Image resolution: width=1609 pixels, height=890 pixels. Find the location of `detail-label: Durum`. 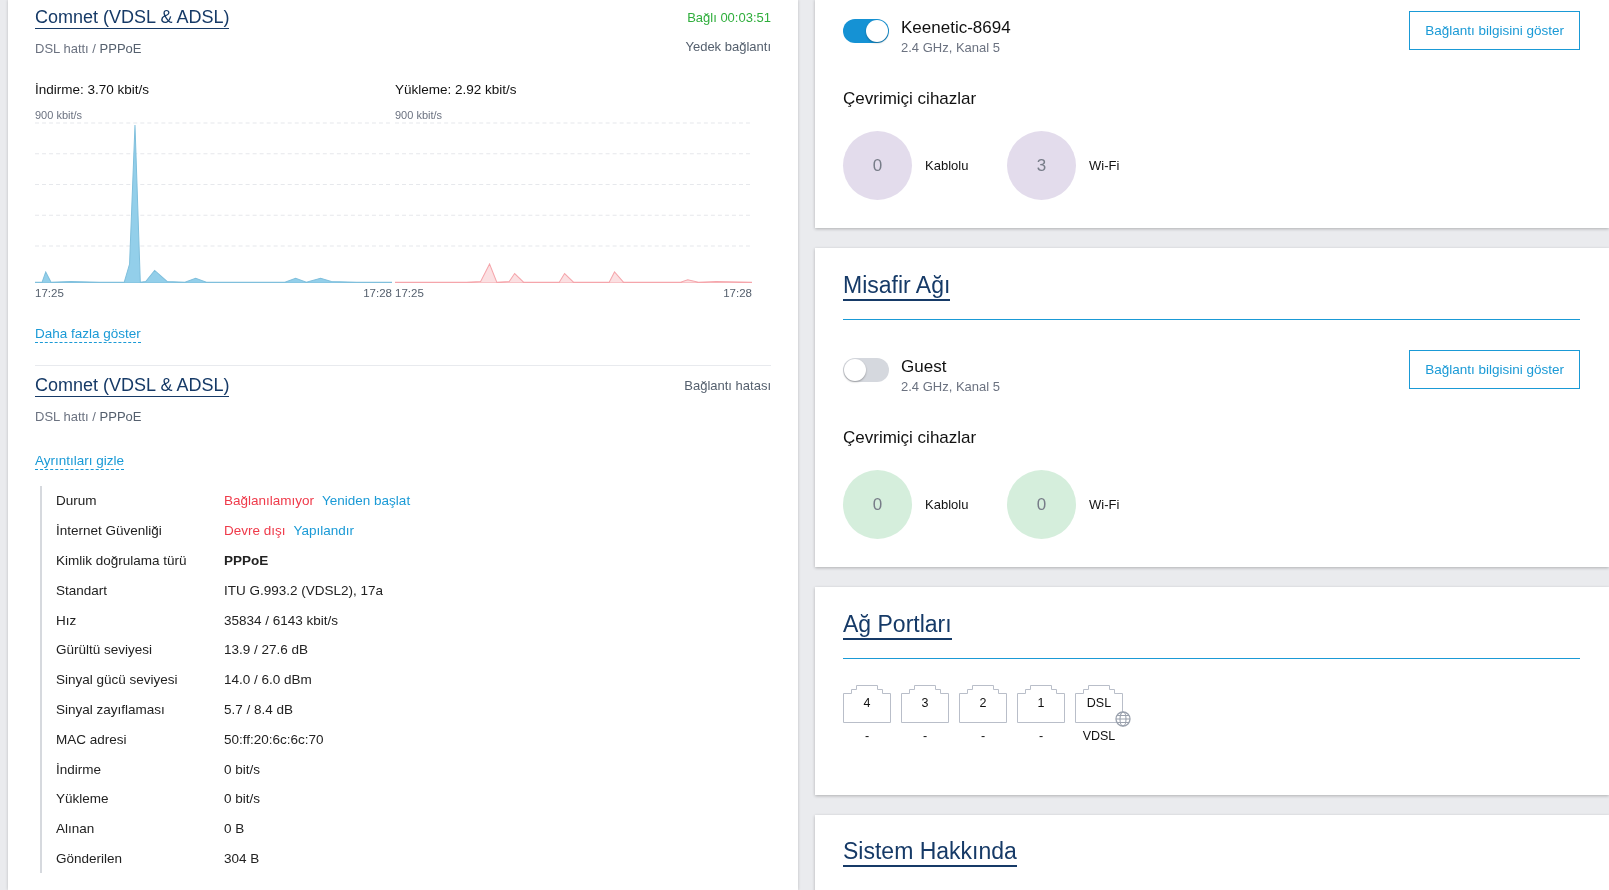

detail-label: Durum is located at coordinates (77, 501).